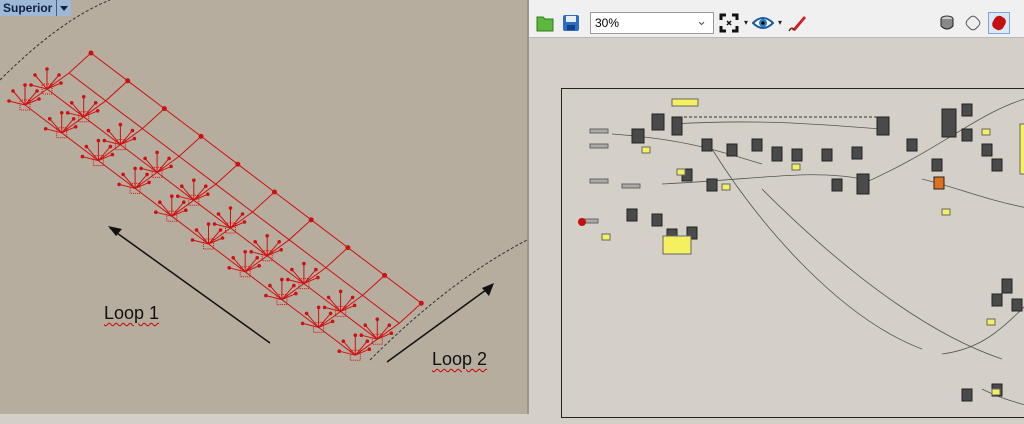  I want to click on wire, so click(1002, 397).